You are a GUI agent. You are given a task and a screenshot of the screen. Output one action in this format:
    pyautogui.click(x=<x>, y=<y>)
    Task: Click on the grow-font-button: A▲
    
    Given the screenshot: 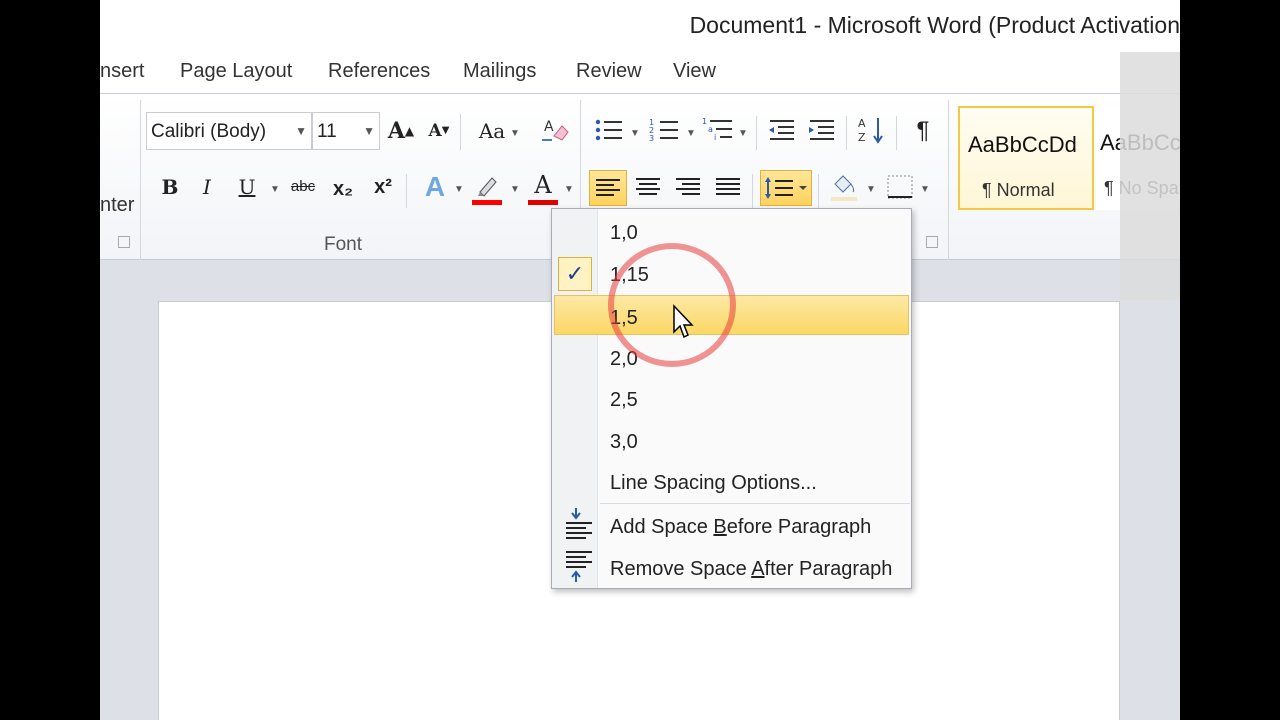 What is the action you would take?
    pyautogui.click(x=401, y=132)
    